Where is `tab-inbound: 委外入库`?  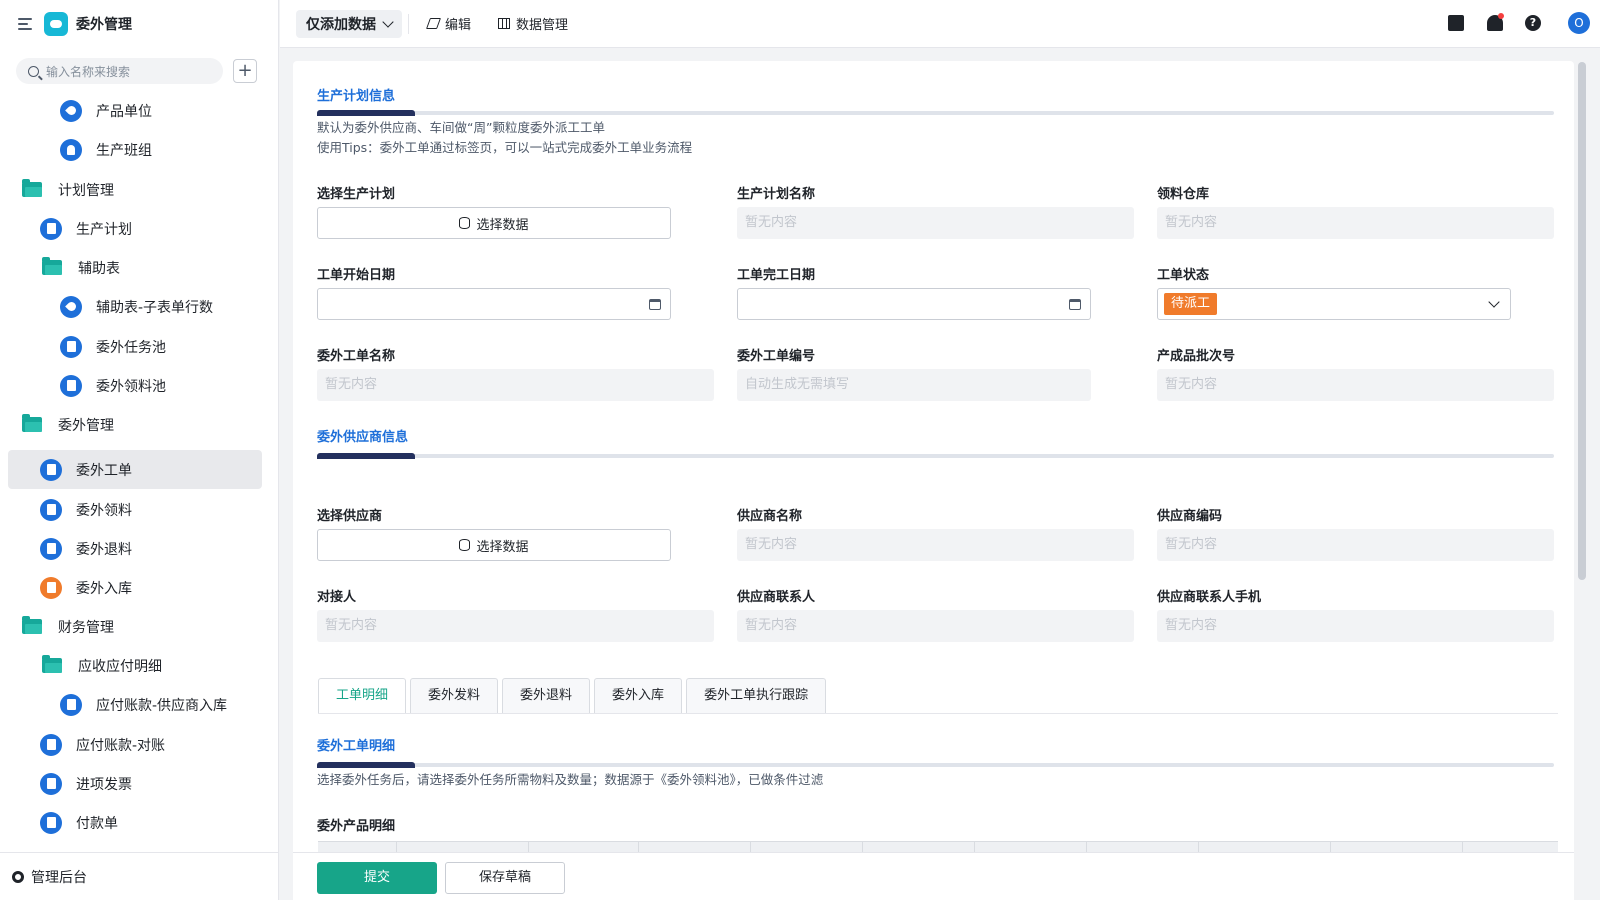 tab-inbound: 委外入库 is located at coordinates (638, 696).